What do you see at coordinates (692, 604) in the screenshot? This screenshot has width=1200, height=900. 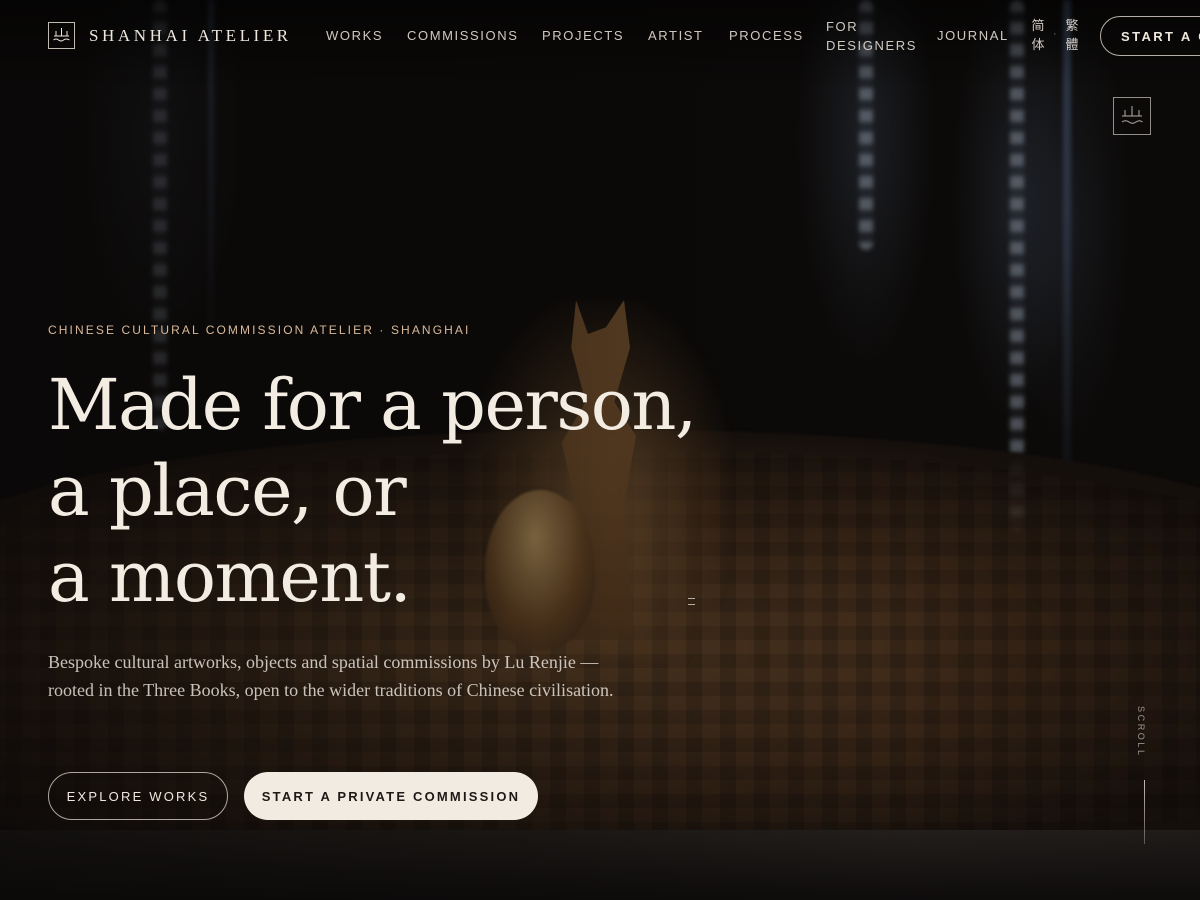 I see `slide-indicator` at bounding box center [692, 604].